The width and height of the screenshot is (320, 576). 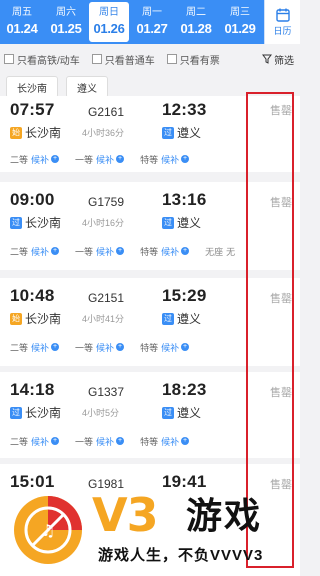 What do you see at coordinates (42, 59) in the screenshot?
I see `high-speed-only-checkbox: 只看高铁/动车` at bounding box center [42, 59].